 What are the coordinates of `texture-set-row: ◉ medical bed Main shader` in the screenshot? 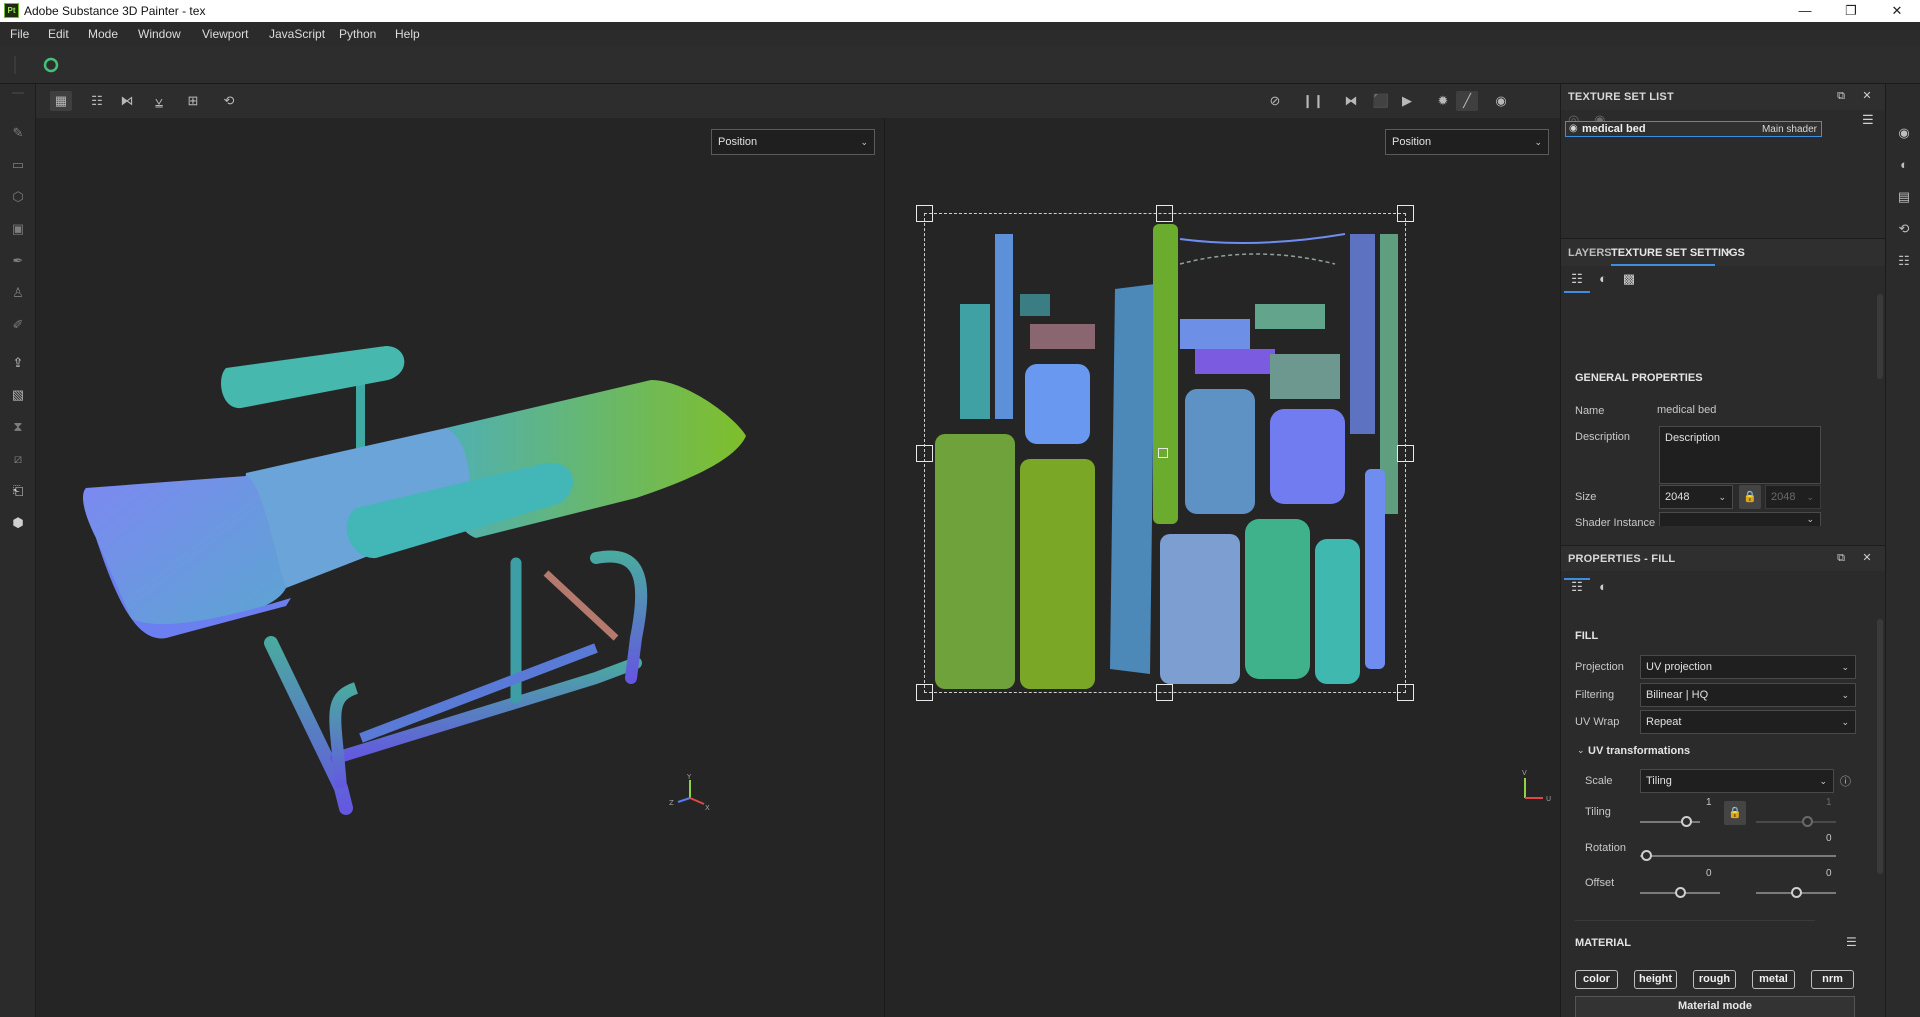 It's located at (1693, 129).